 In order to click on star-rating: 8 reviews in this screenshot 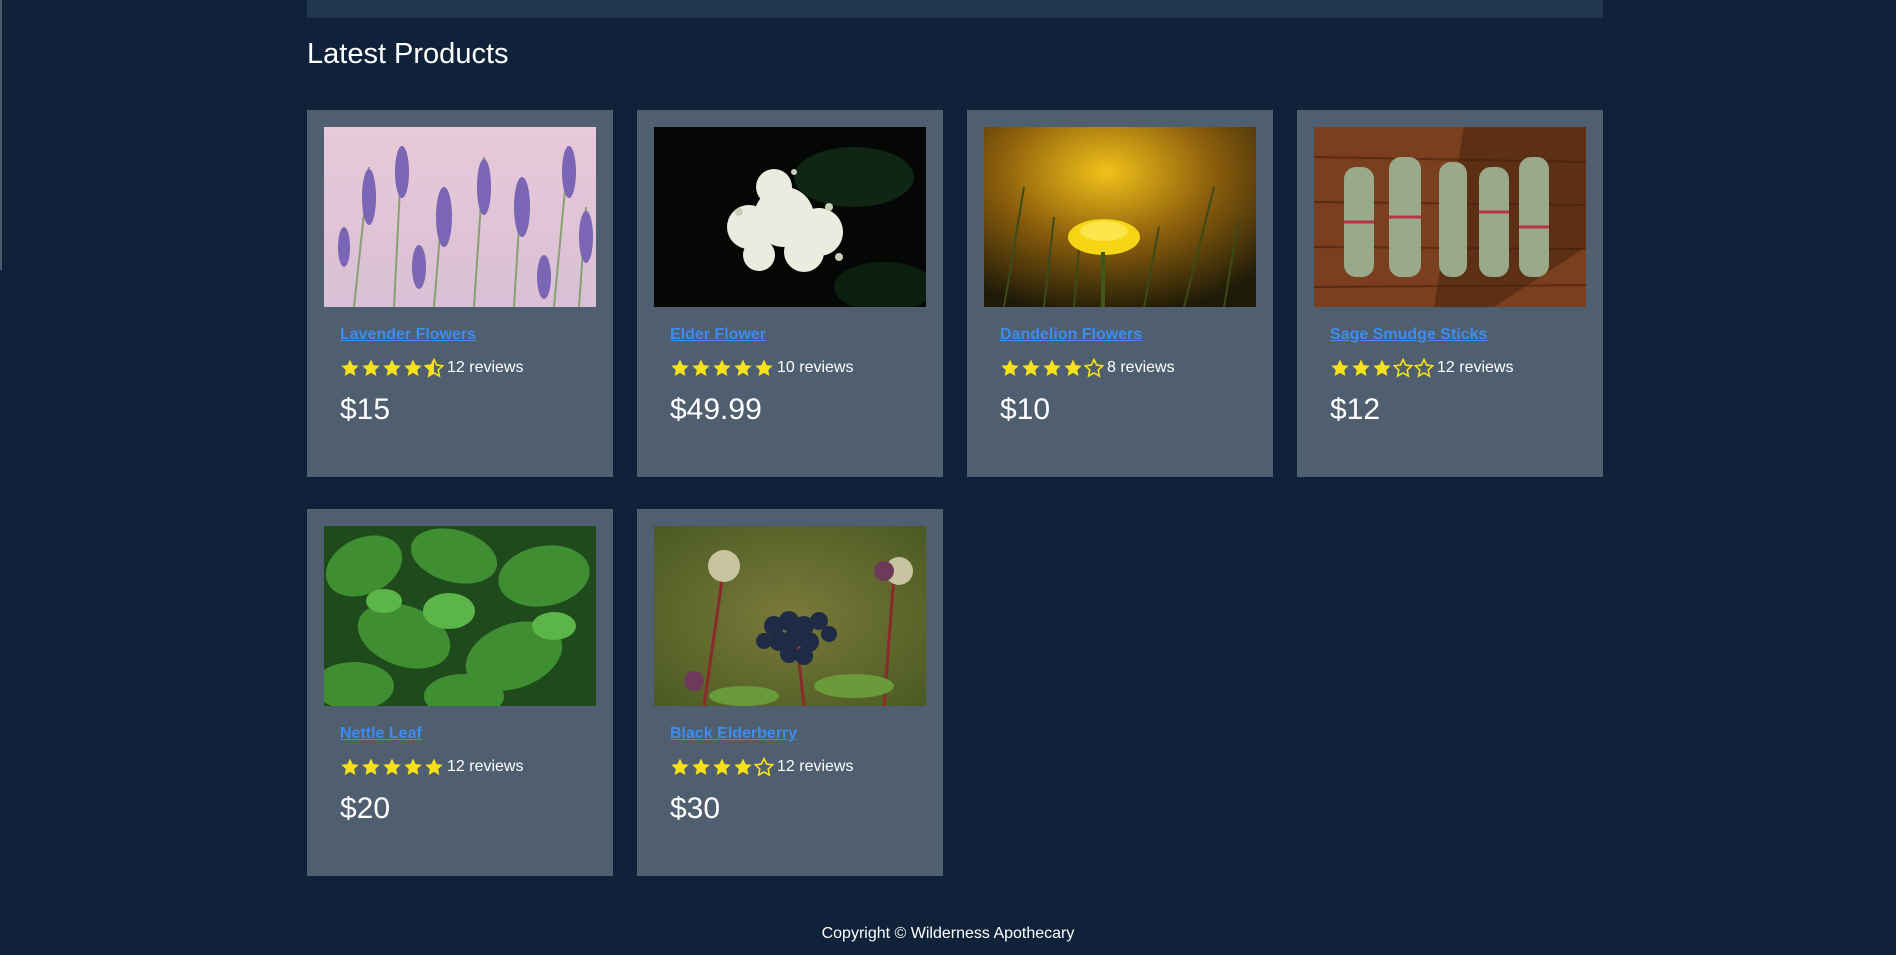, I will do `click(1087, 368)`.